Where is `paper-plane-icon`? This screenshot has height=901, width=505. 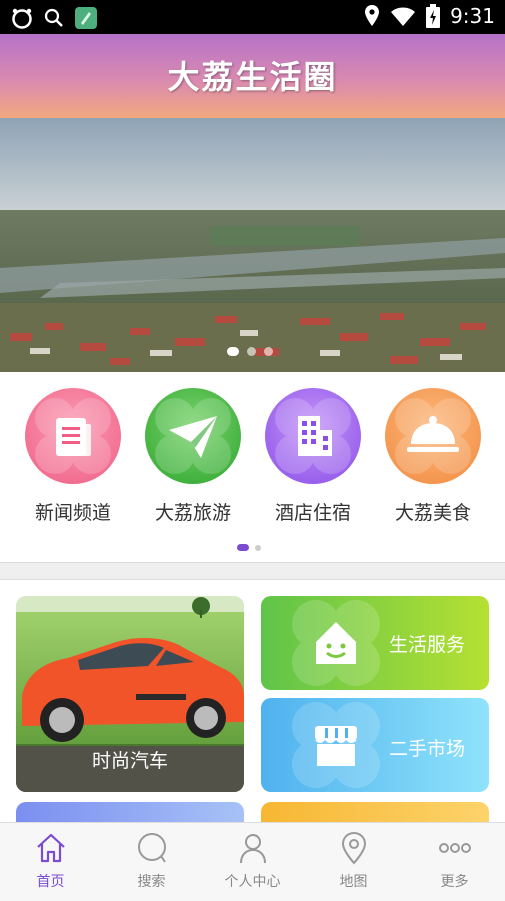
paper-plane-icon is located at coordinates (193, 436).